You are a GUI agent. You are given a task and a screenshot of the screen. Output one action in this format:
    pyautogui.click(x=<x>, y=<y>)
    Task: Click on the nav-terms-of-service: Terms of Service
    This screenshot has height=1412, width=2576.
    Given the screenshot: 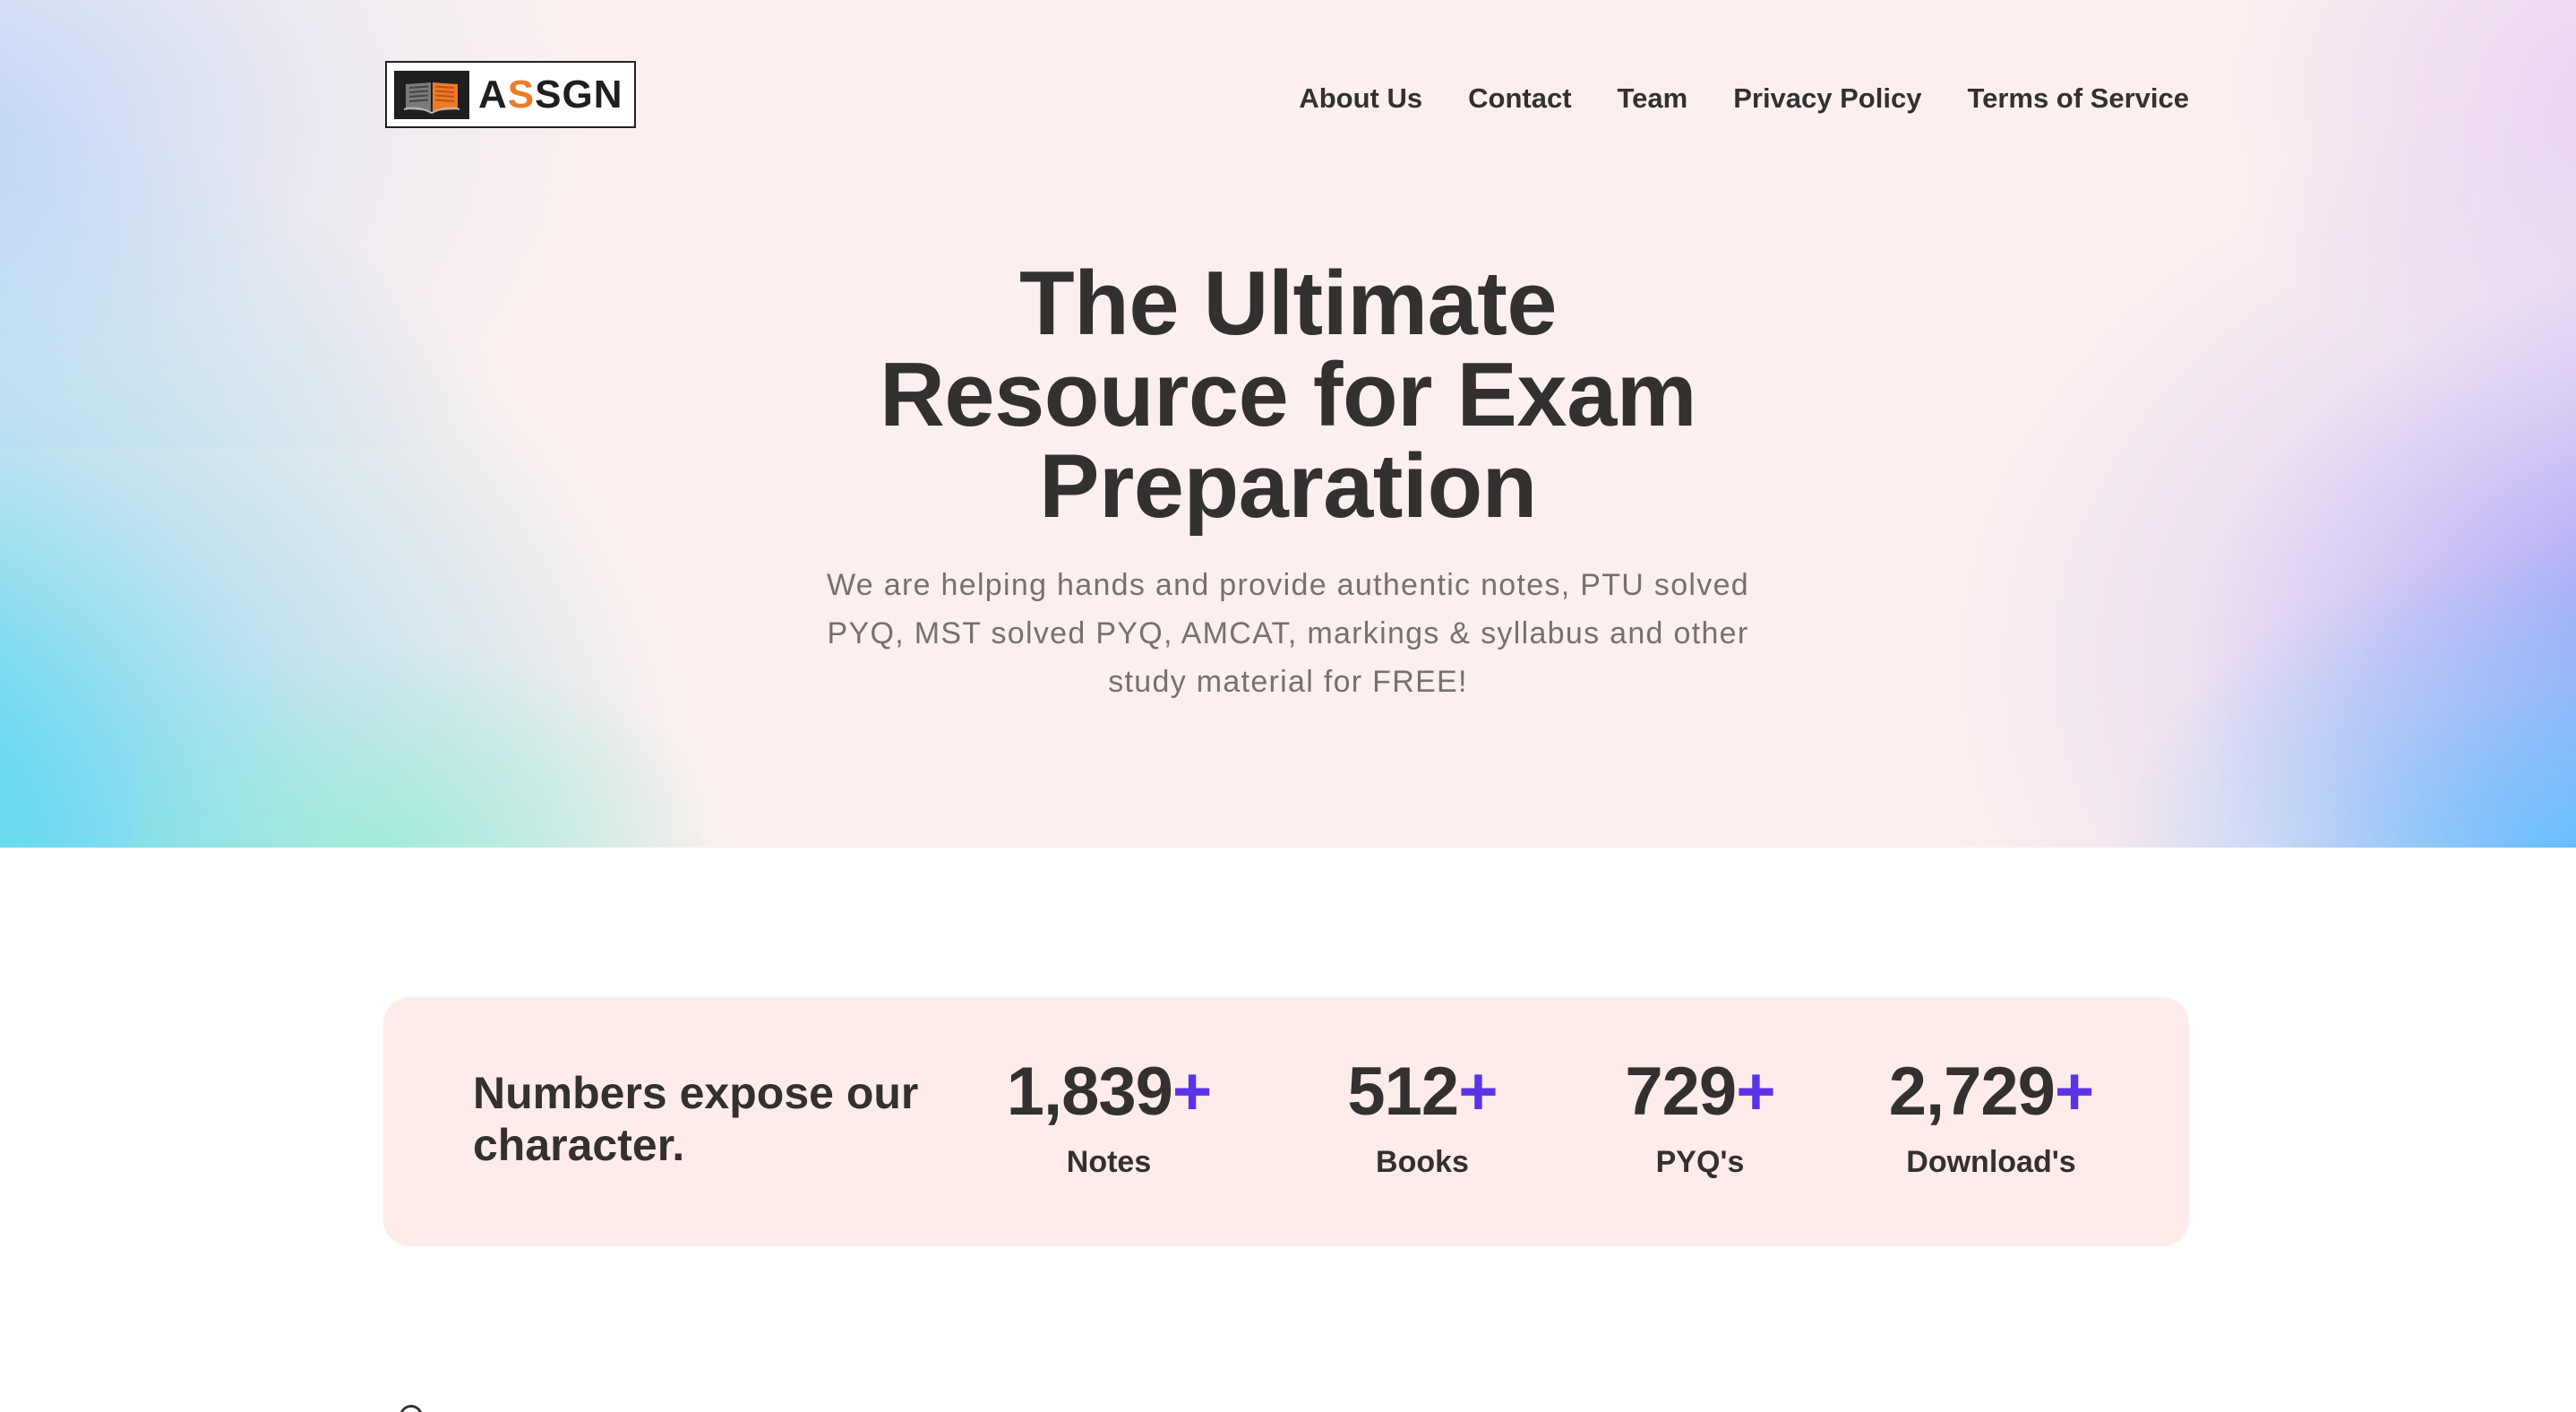 What is the action you would take?
    pyautogui.click(x=2078, y=98)
    